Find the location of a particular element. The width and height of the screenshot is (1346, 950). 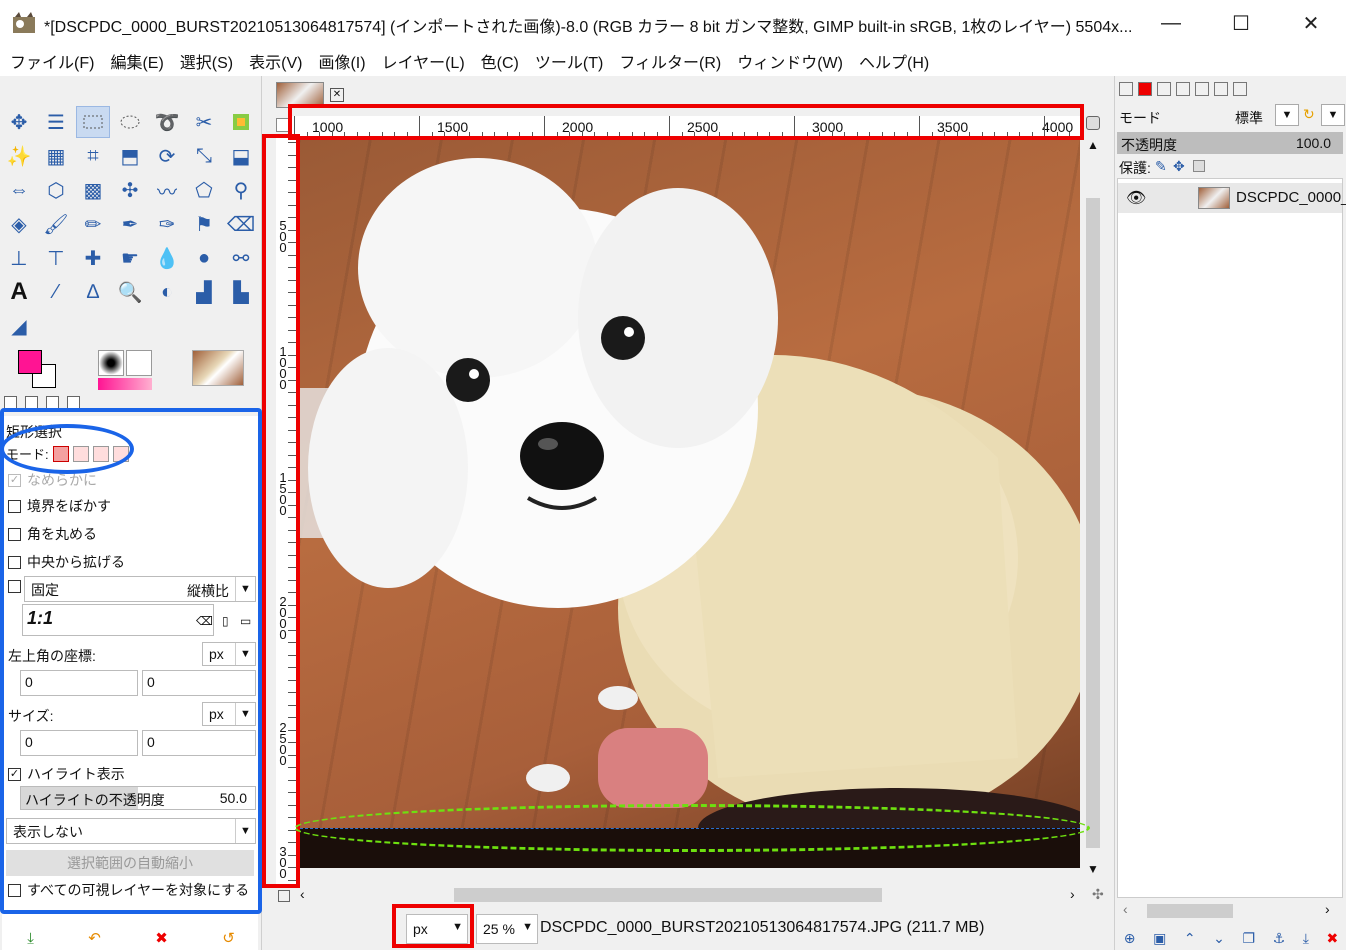

horizontal-scrollbar: ‹ › is located at coordinates (690, 895).